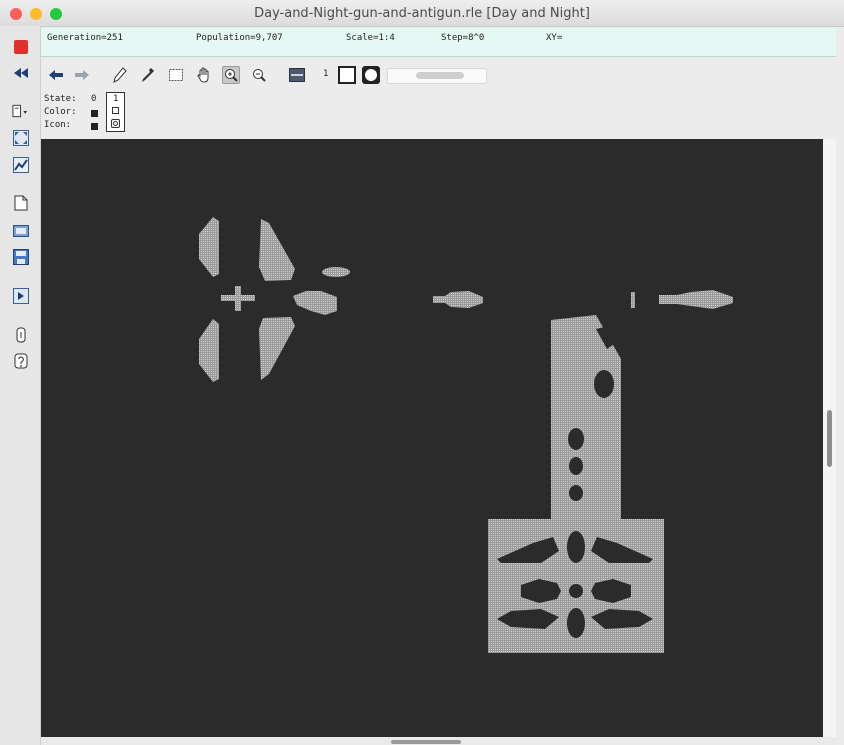 This screenshot has width=844, height=745. I want to click on left-gun-top-left-spine, so click(209, 247).